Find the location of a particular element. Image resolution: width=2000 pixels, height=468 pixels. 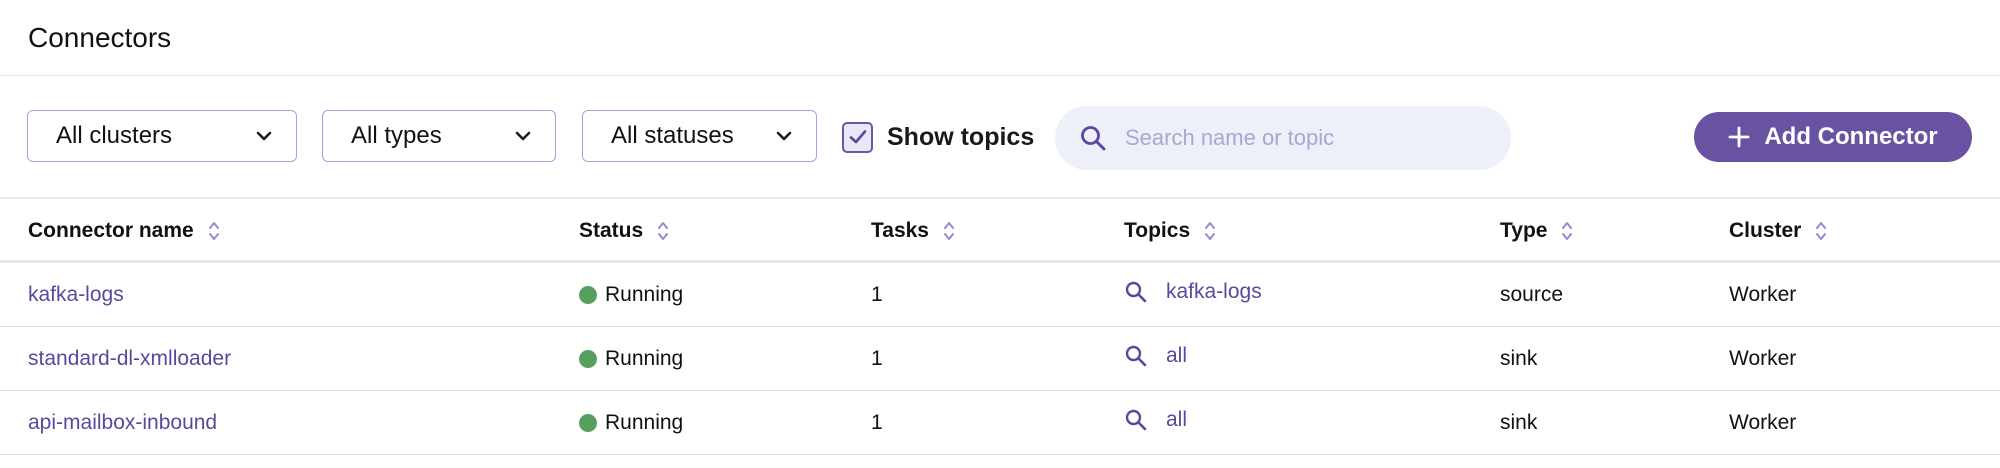

connector-name-link: api-mailbox-inbound is located at coordinates (122, 423).